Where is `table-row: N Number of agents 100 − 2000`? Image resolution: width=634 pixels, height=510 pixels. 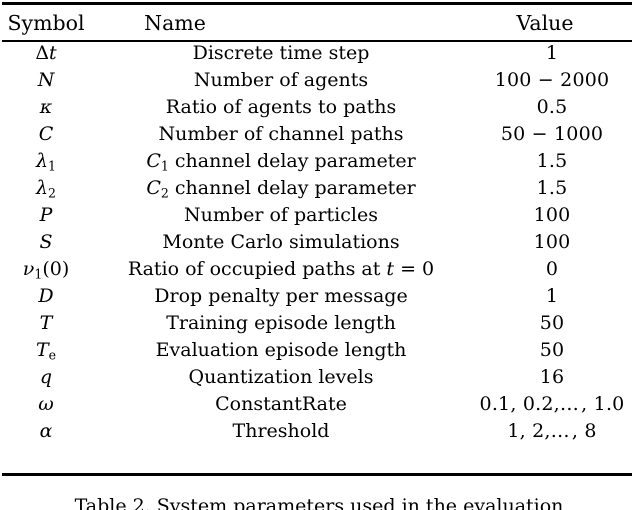 table-row: N Number of agents 100 − 2000 is located at coordinates (317, 80).